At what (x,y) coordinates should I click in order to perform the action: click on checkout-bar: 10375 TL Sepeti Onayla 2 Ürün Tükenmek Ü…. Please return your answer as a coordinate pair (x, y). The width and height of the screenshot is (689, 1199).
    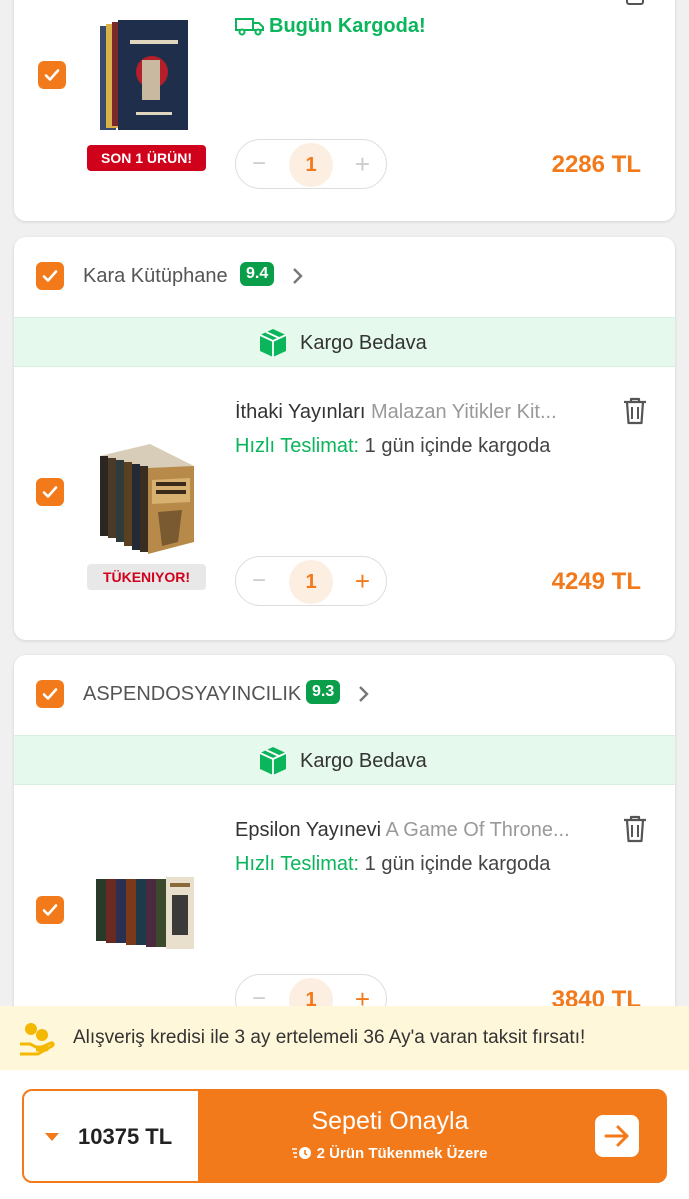
    Looking at the image, I should click on (344, 1134).